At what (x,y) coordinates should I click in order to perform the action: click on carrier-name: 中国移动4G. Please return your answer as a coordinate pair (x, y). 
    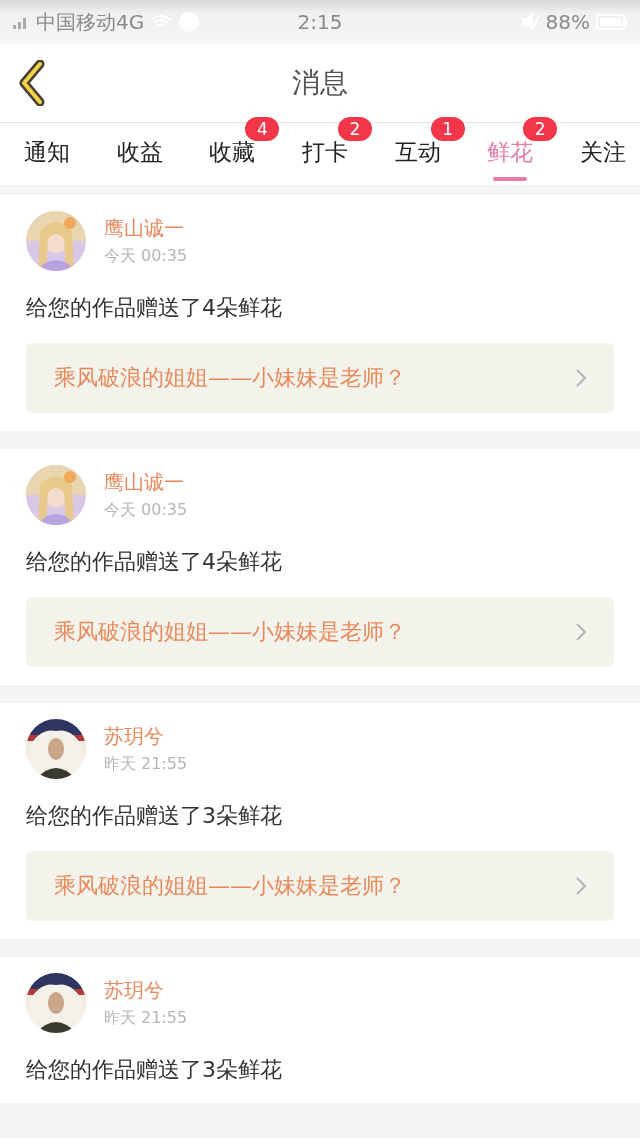
    Looking at the image, I should click on (90, 22).